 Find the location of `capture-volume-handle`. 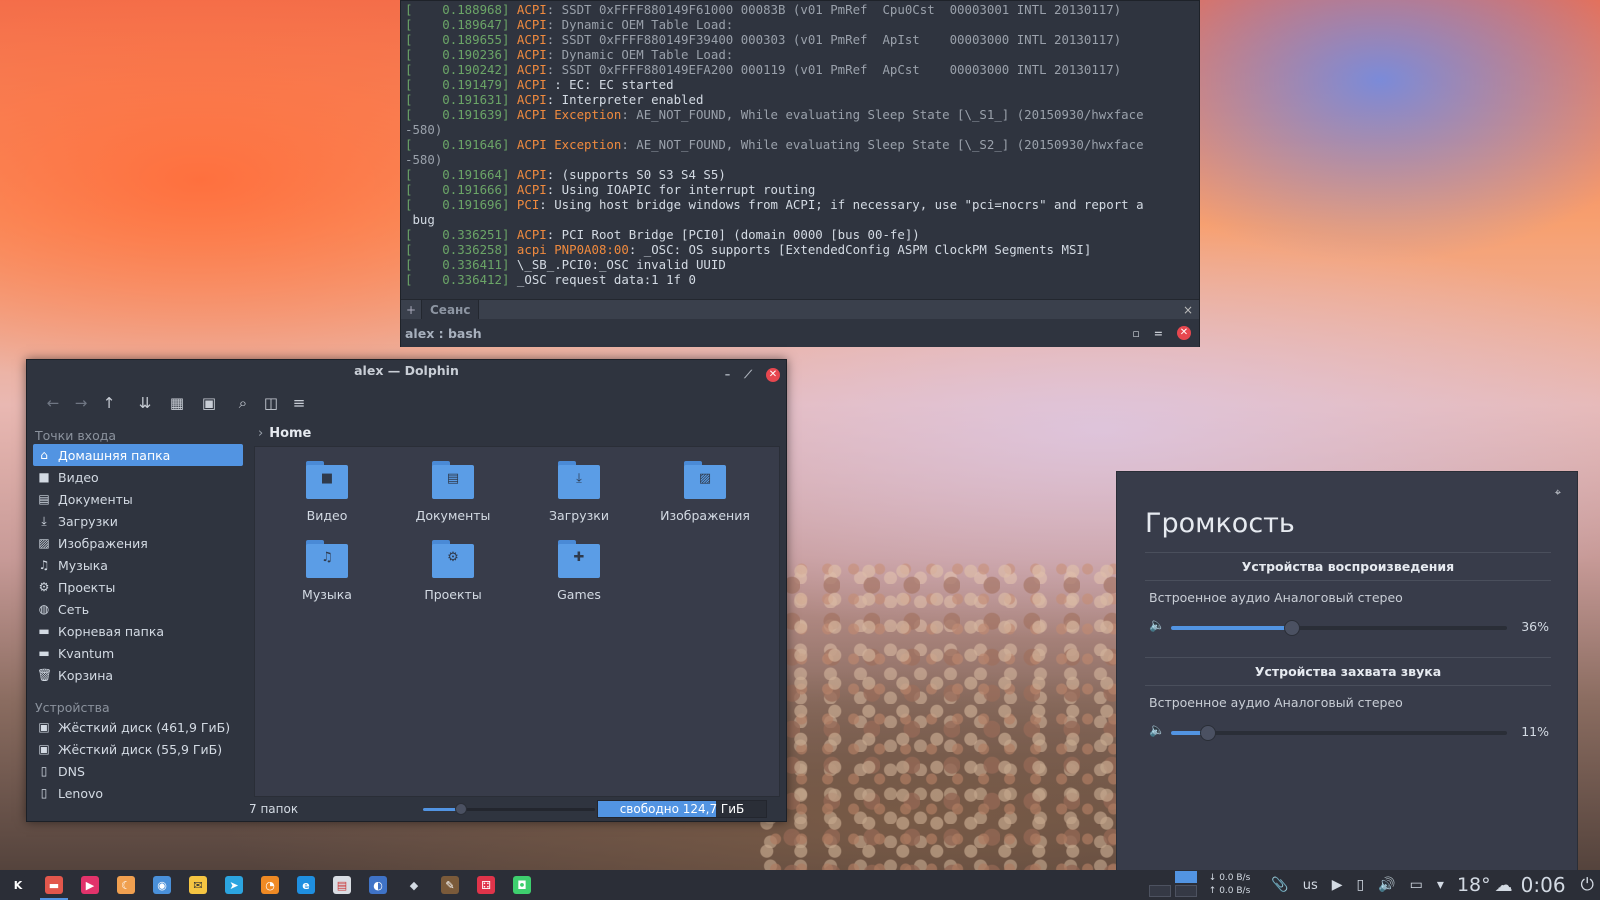

capture-volume-handle is located at coordinates (1207, 733).